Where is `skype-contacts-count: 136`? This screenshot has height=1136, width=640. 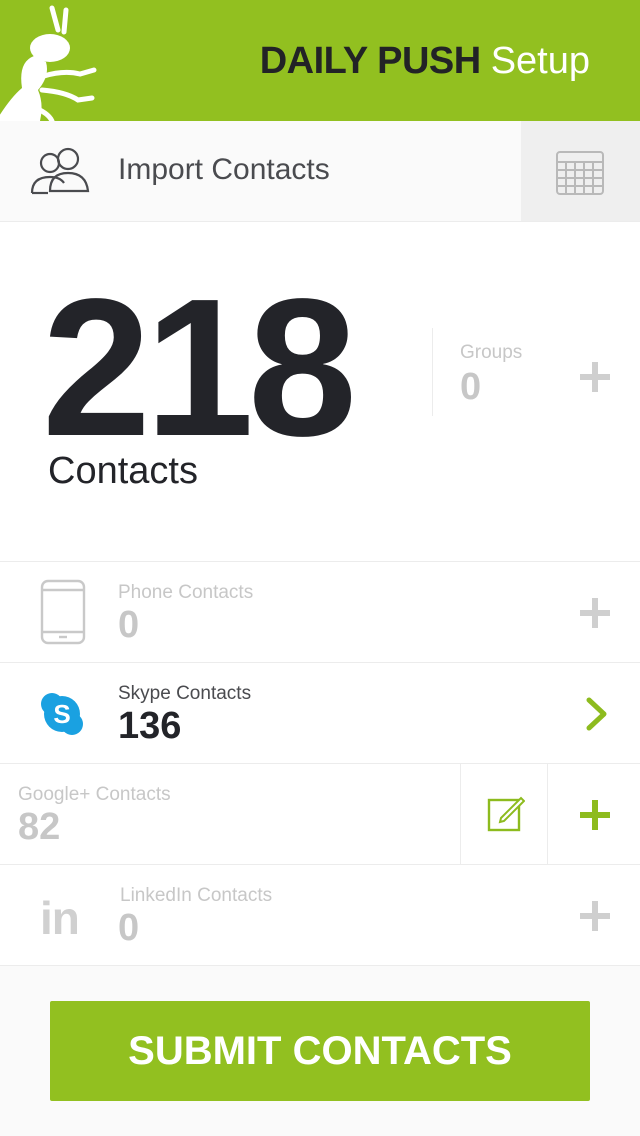 skype-contacts-count: 136 is located at coordinates (150, 726).